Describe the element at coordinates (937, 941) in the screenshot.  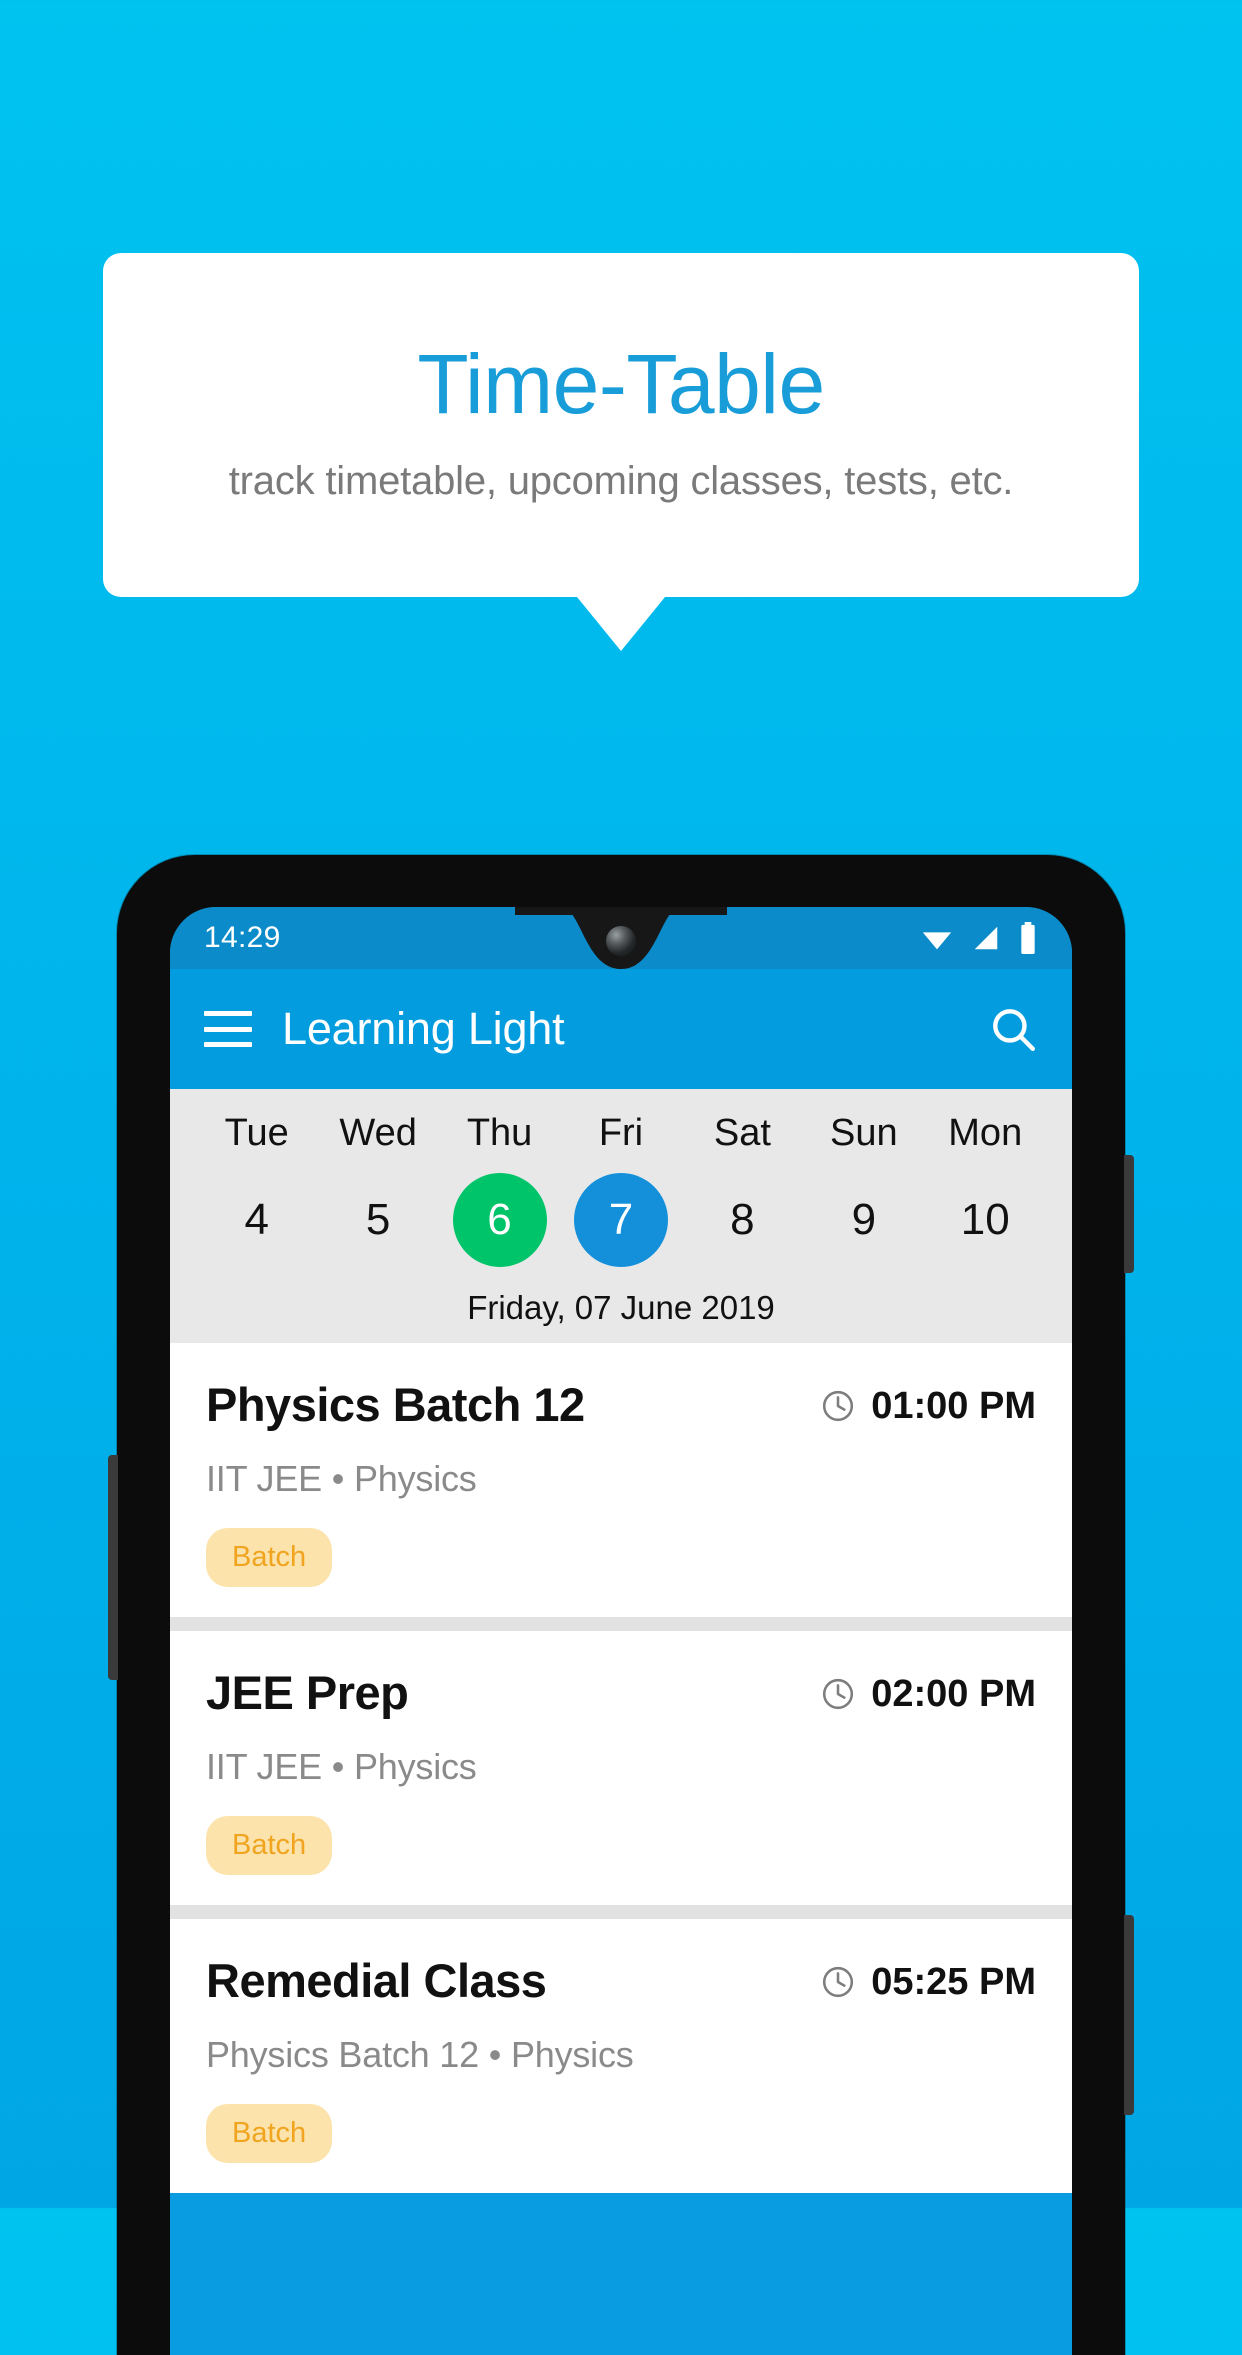
I see `wifi-icon` at that location.